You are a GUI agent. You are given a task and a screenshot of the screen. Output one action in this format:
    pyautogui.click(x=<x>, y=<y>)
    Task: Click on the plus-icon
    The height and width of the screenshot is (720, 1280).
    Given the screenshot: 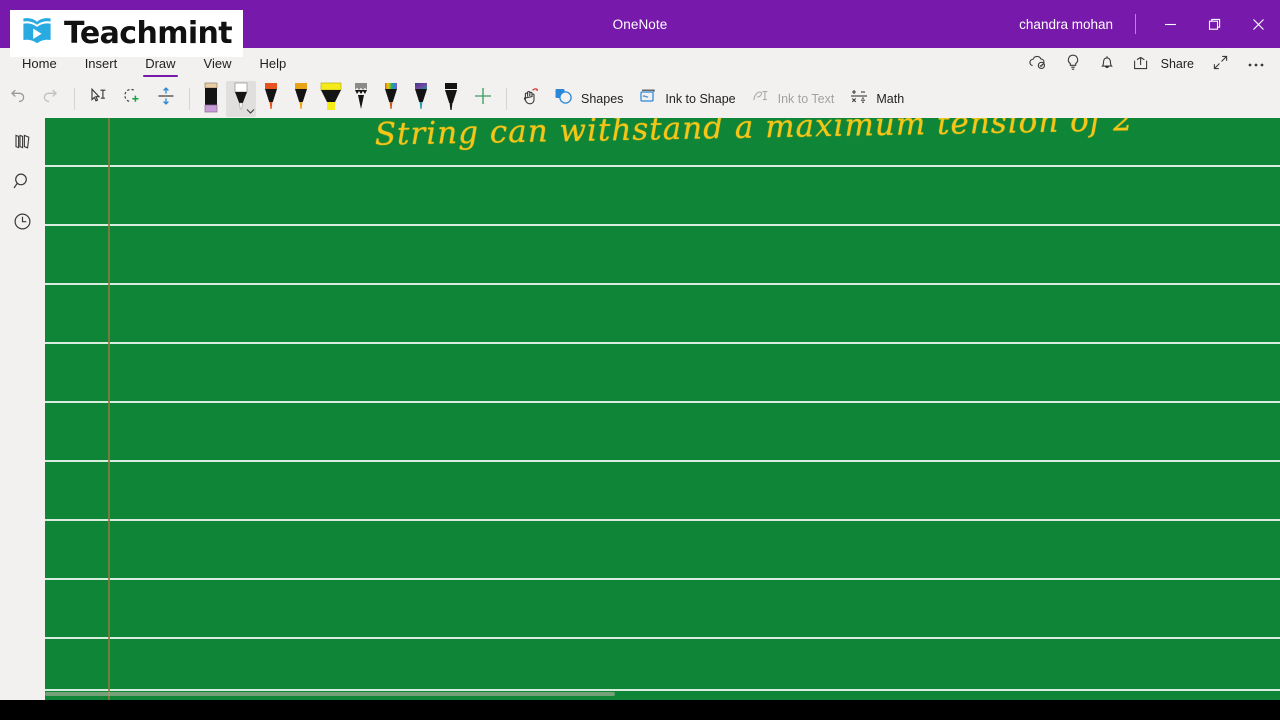 What is the action you would take?
    pyautogui.click(x=483, y=98)
    